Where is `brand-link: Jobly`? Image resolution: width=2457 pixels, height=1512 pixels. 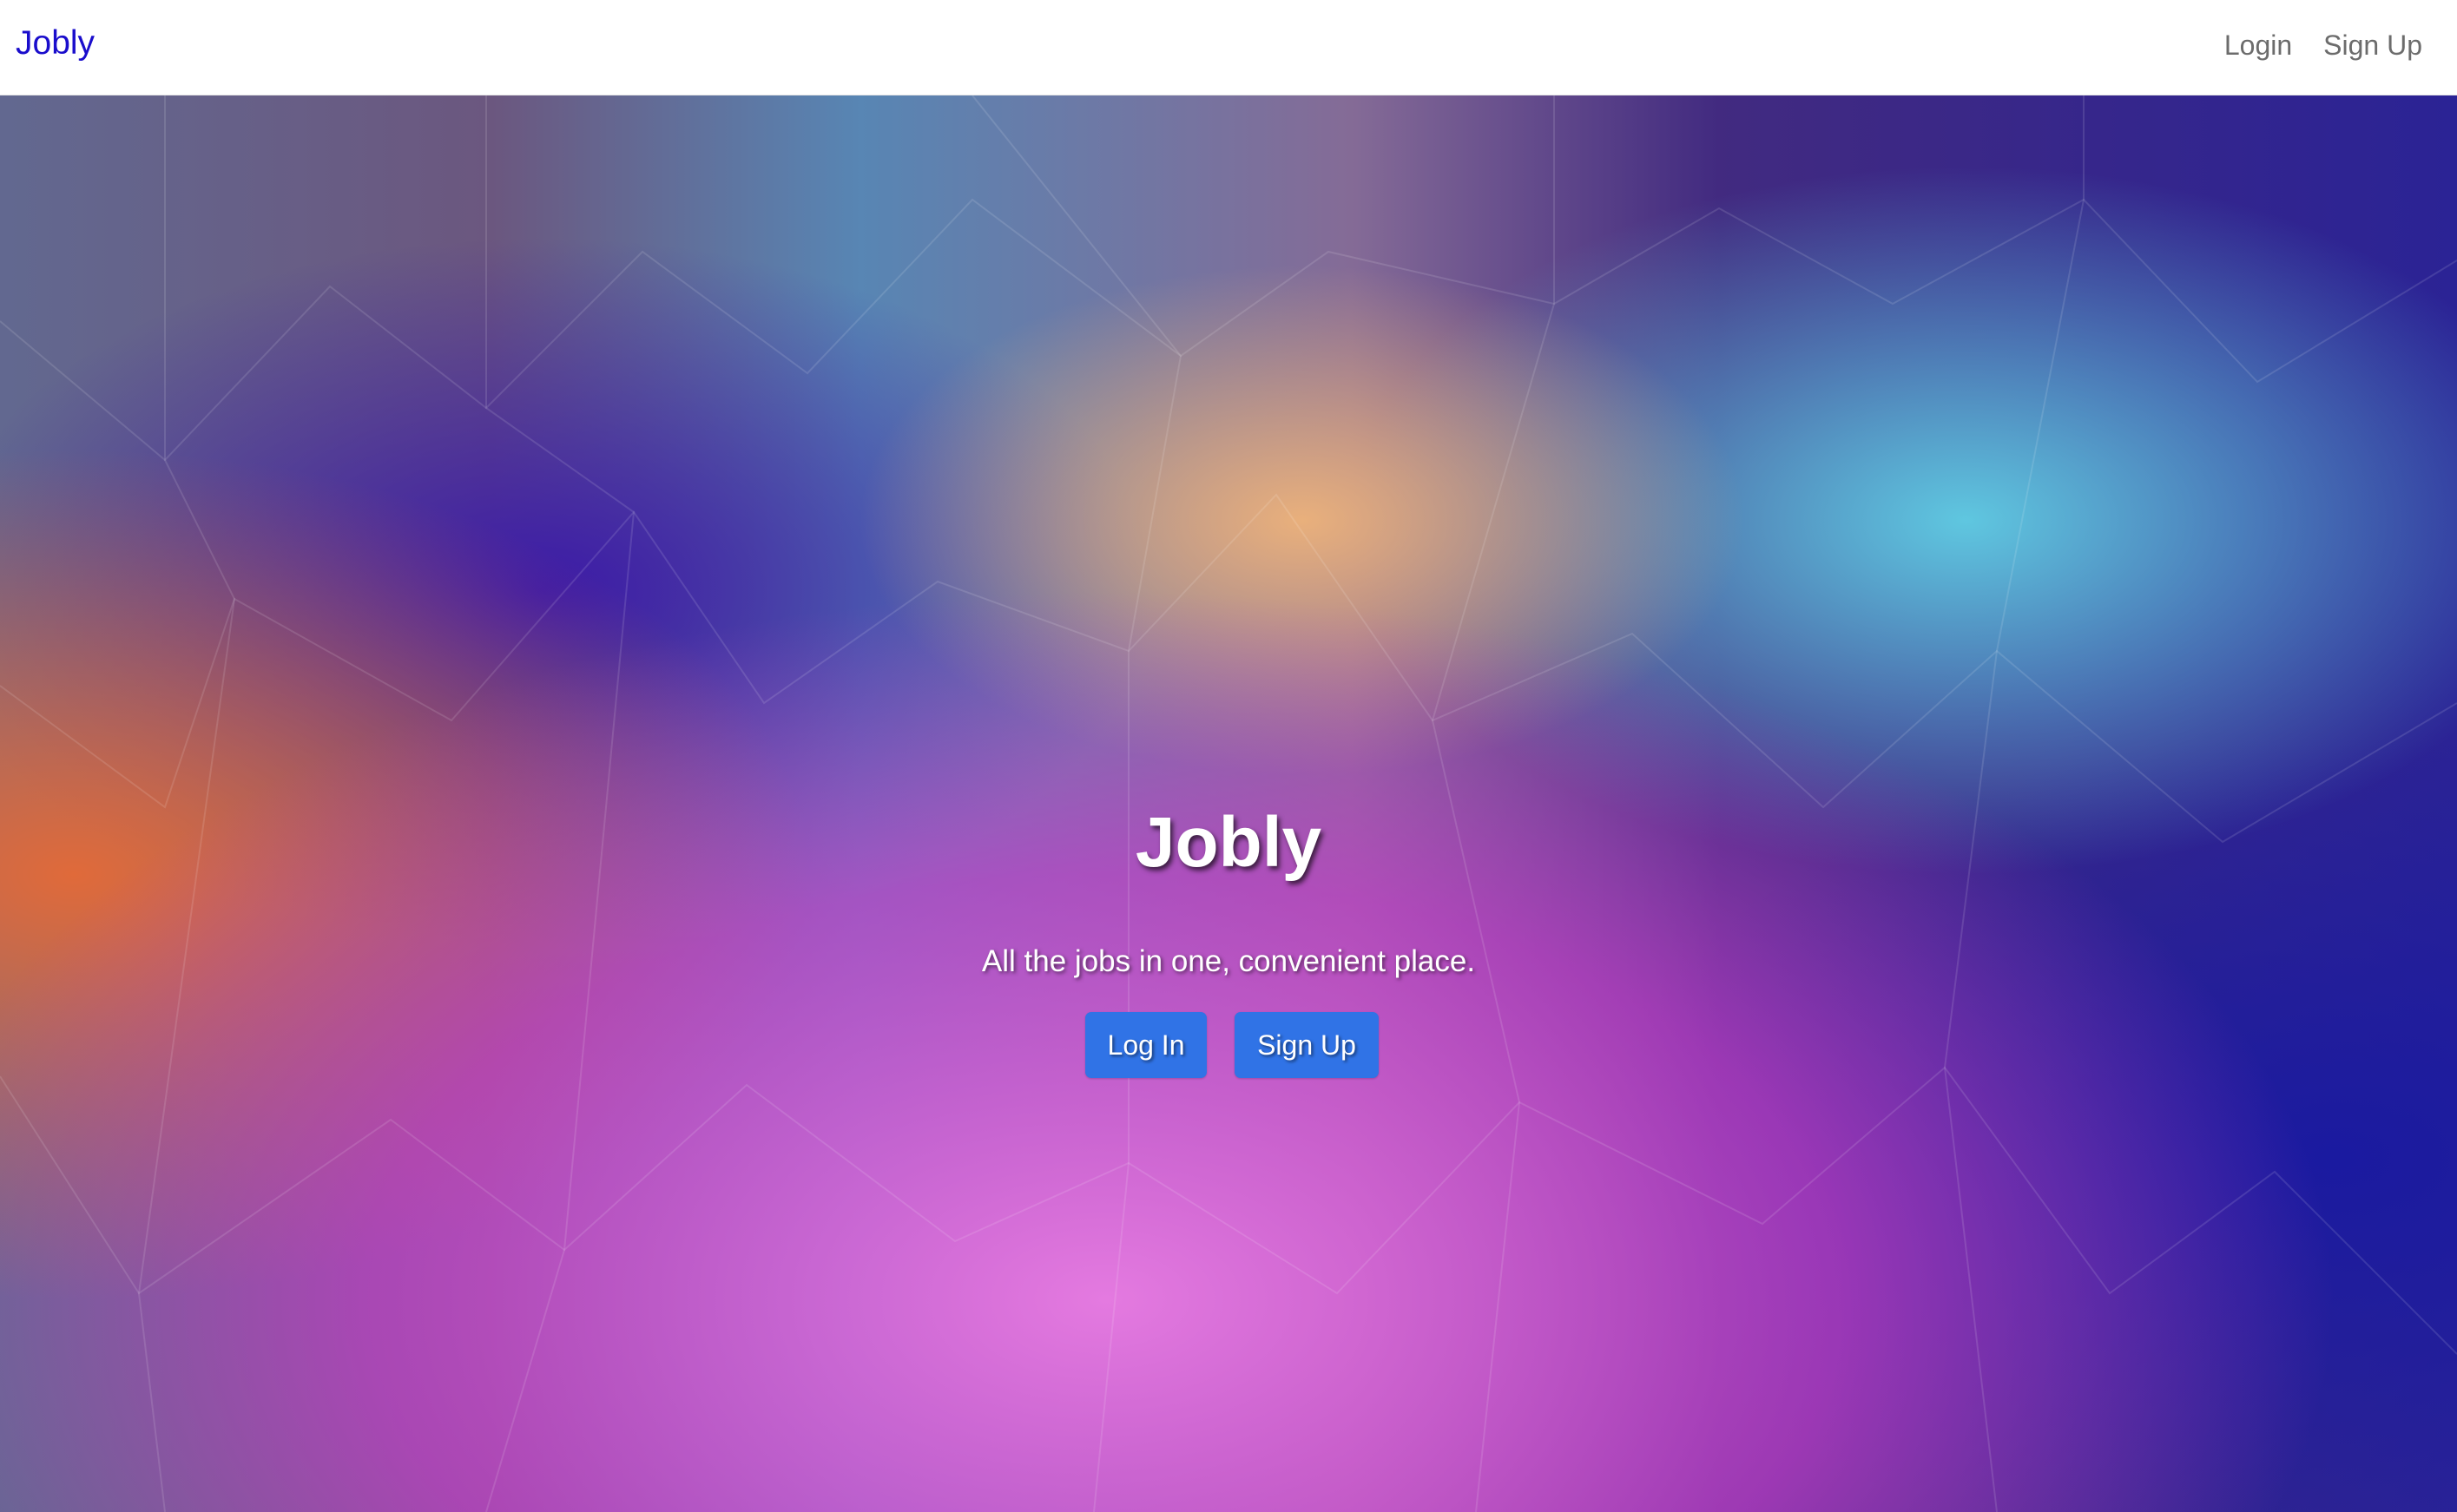 brand-link: Jobly is located at coordinates (55, 43).